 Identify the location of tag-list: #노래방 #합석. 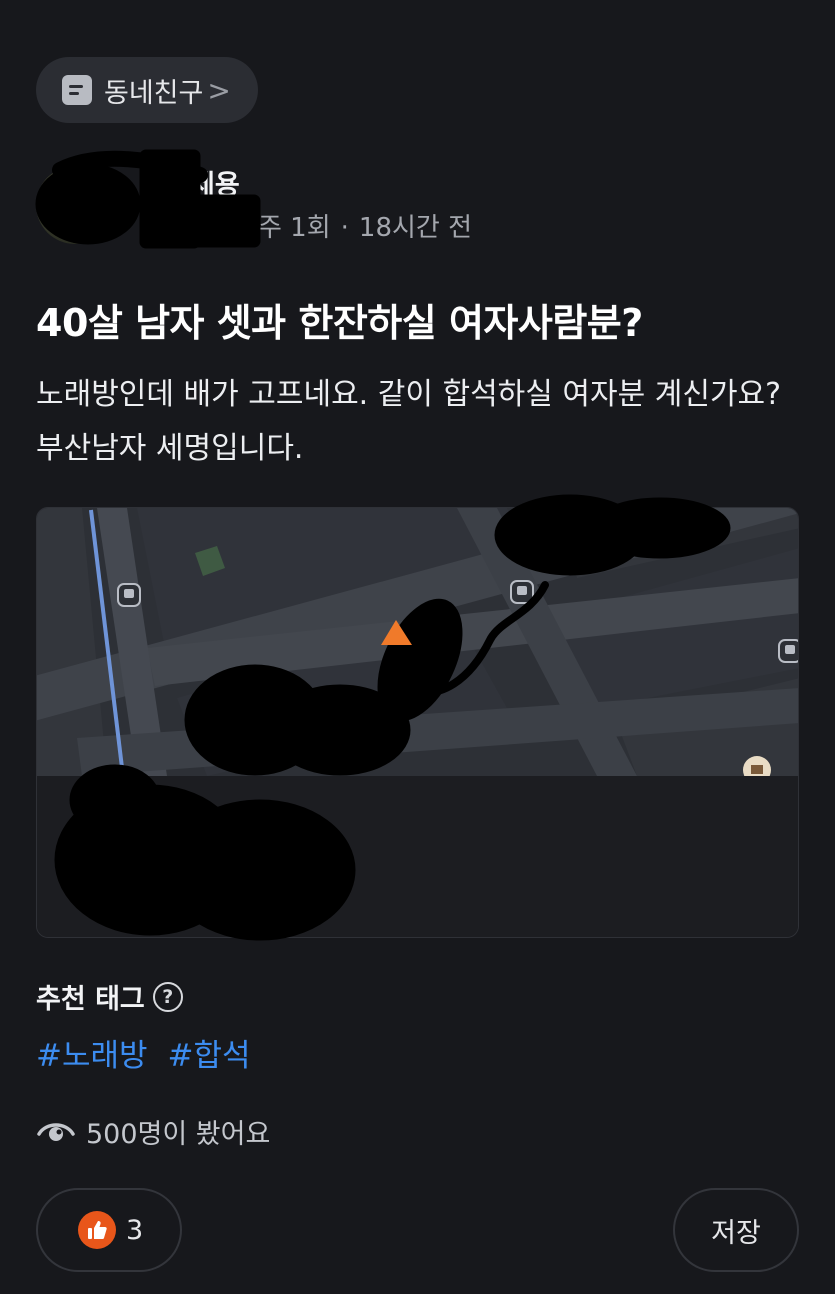
(143, 1052).